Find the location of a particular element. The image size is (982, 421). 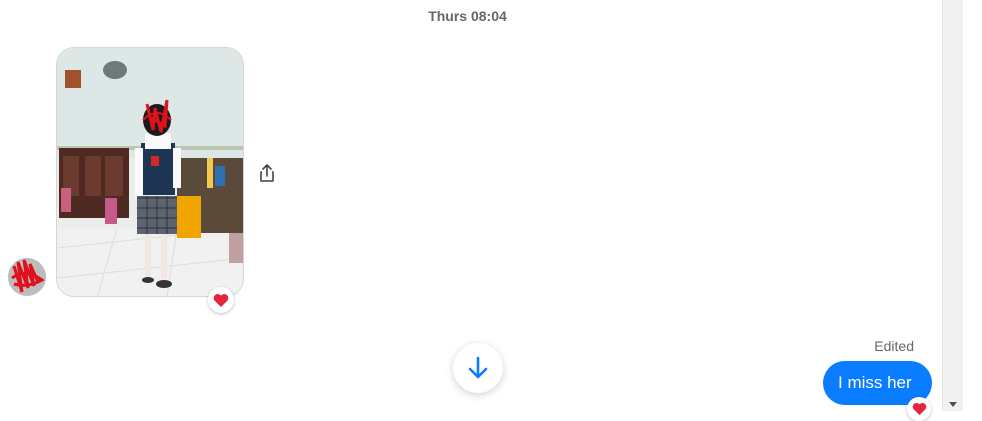

avatar-redaction-scribble is located at coordinates (27, 277).